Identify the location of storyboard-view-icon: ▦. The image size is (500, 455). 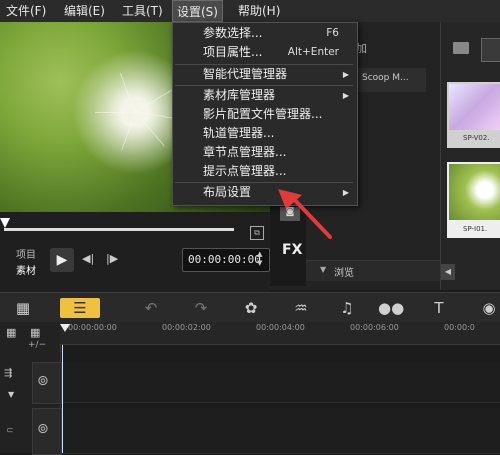
(23, 308).